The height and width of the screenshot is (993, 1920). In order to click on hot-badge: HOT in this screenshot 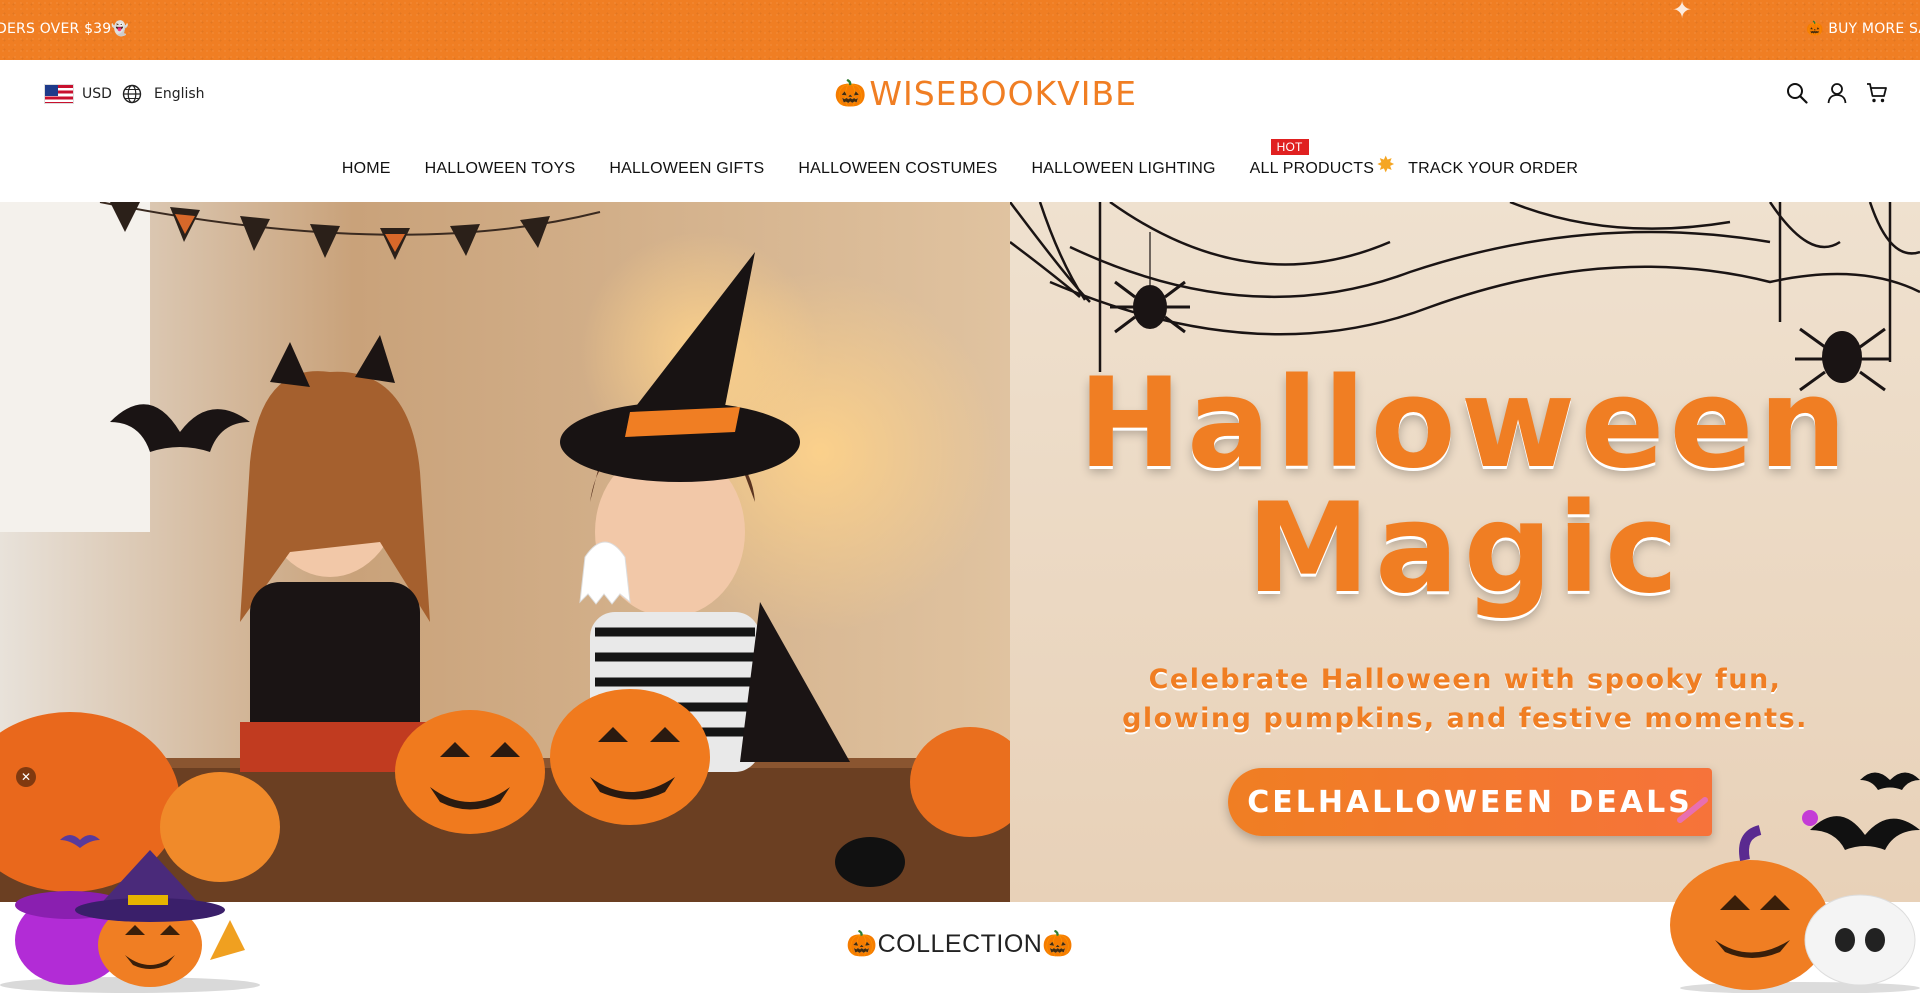, I will do `click(1289, 147)`.